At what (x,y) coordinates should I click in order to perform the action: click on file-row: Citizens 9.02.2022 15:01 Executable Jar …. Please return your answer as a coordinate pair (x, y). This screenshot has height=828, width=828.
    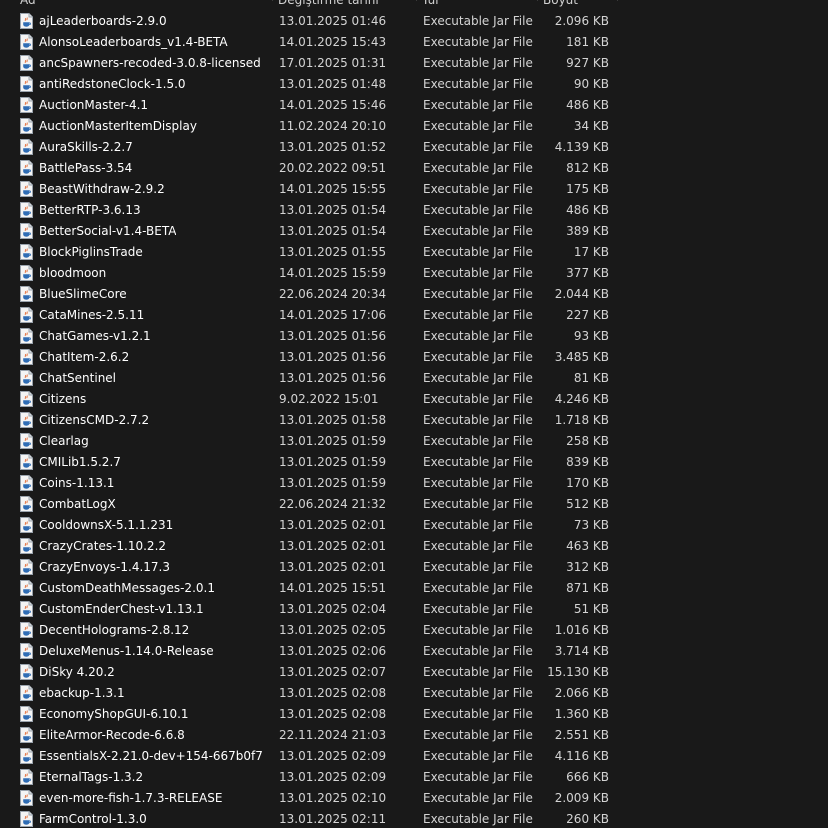
    Looking at the image, I should click on (310, 398).